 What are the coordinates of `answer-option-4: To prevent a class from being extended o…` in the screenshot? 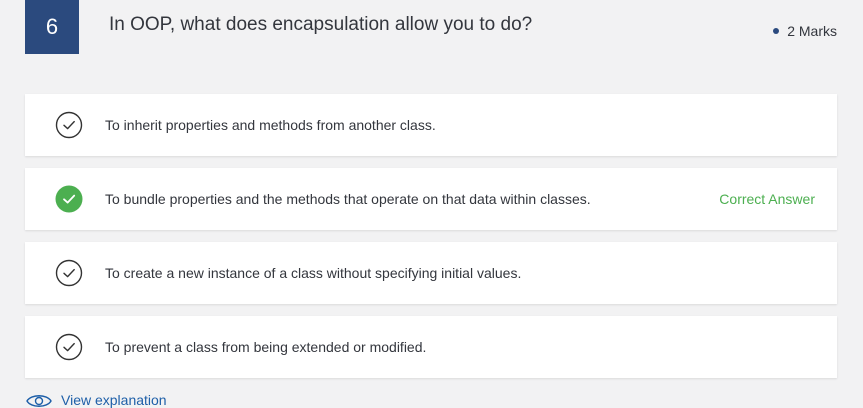 It's located at (431, 347).